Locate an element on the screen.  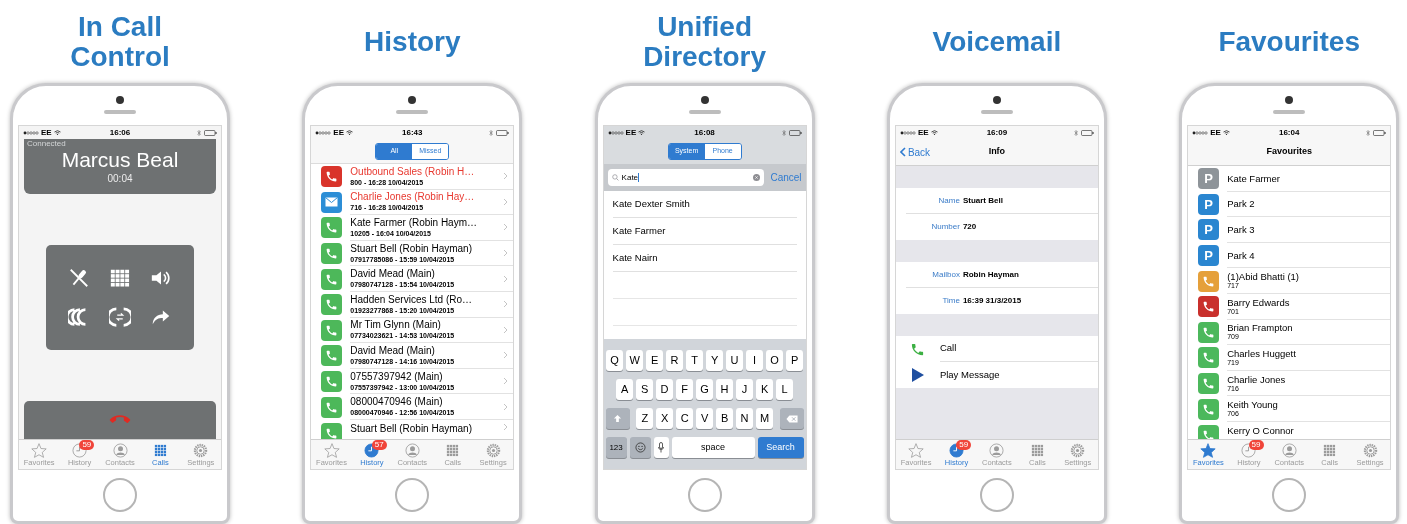
contact-name: (1)Abid Bhatti (1) is located at coordinates (1309, 277).